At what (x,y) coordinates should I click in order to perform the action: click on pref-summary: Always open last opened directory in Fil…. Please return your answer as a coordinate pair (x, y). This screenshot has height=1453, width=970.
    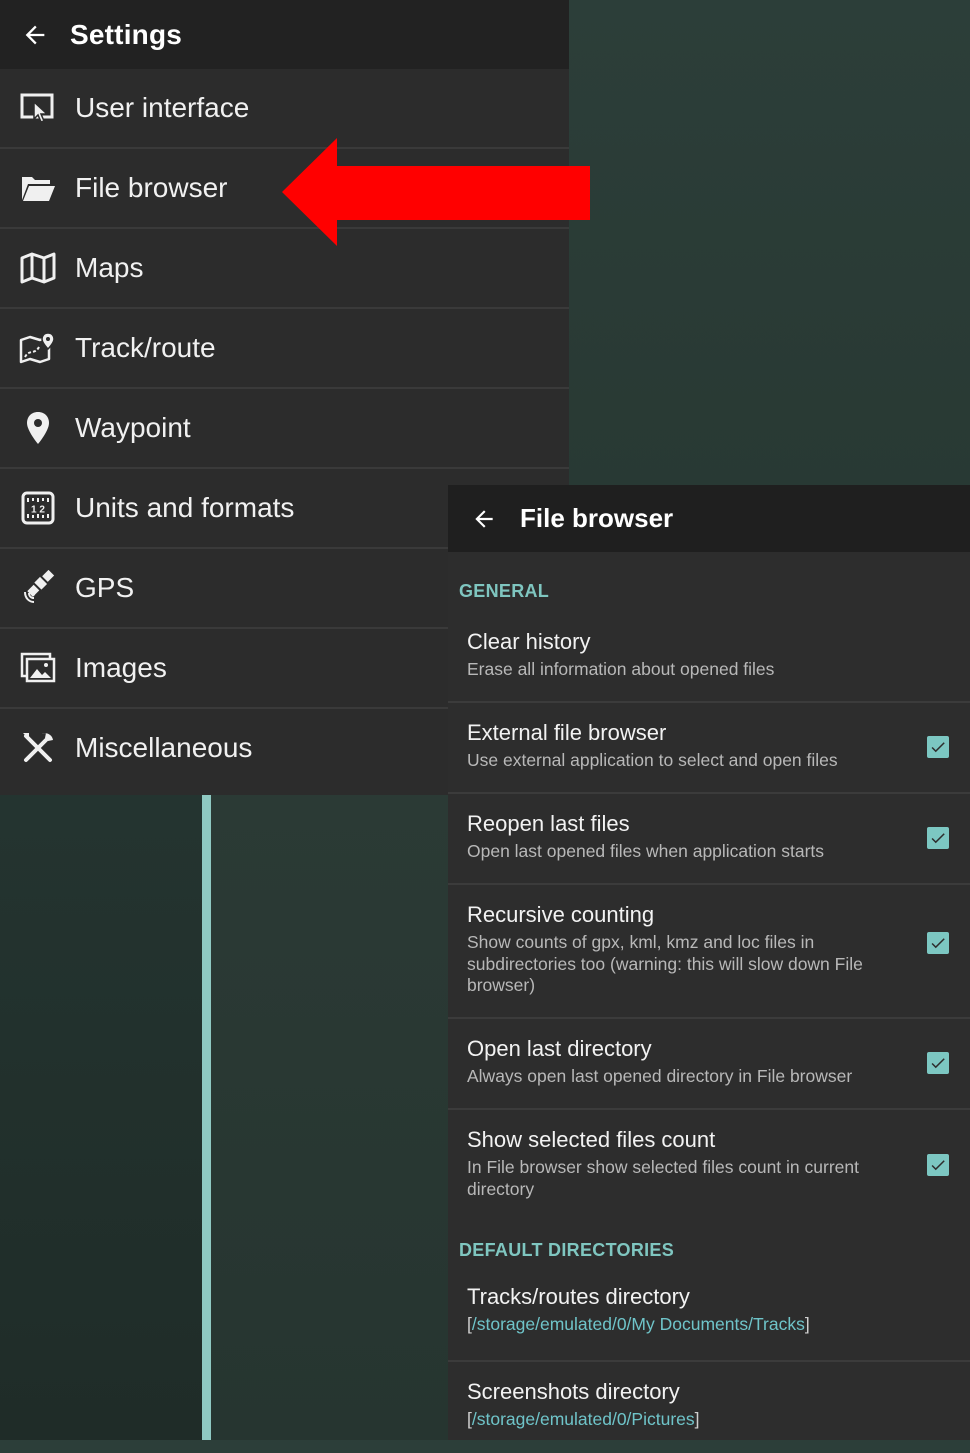
    Looking at the image, I should click on (660, 1076).